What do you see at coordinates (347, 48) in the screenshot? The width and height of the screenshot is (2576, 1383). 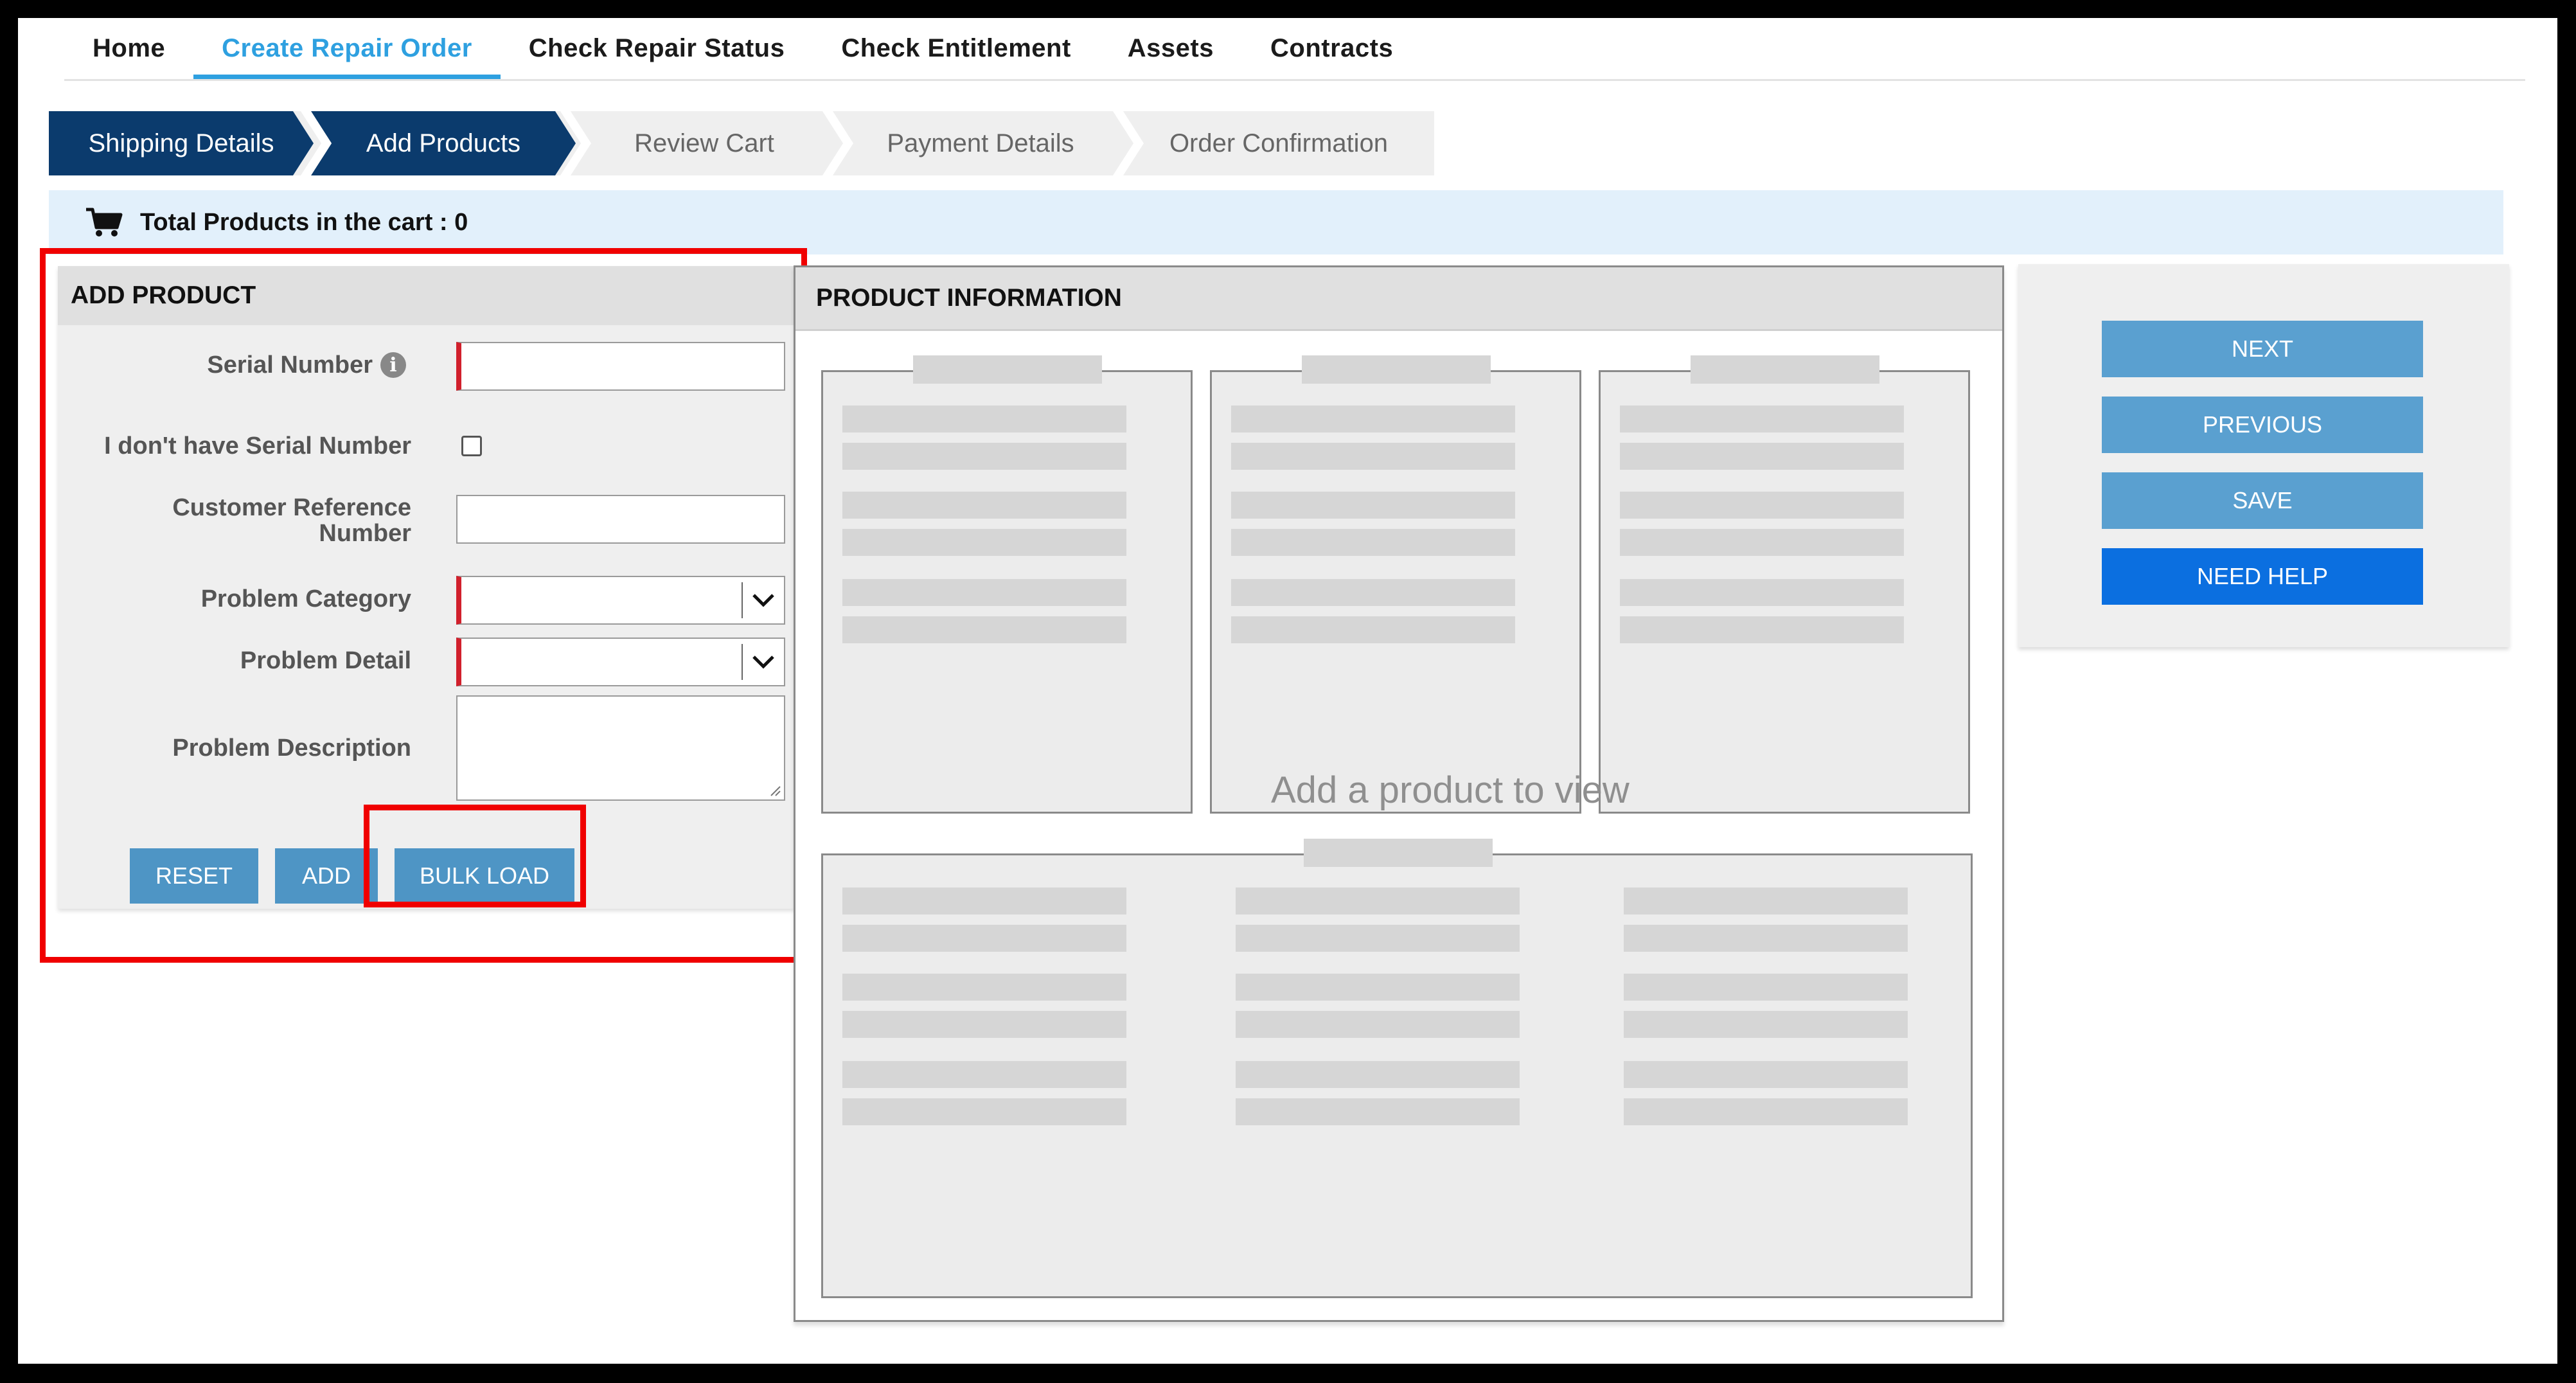 I see `nav-create-repair-order: Create Repair Order` at bounding box center [347, 48].